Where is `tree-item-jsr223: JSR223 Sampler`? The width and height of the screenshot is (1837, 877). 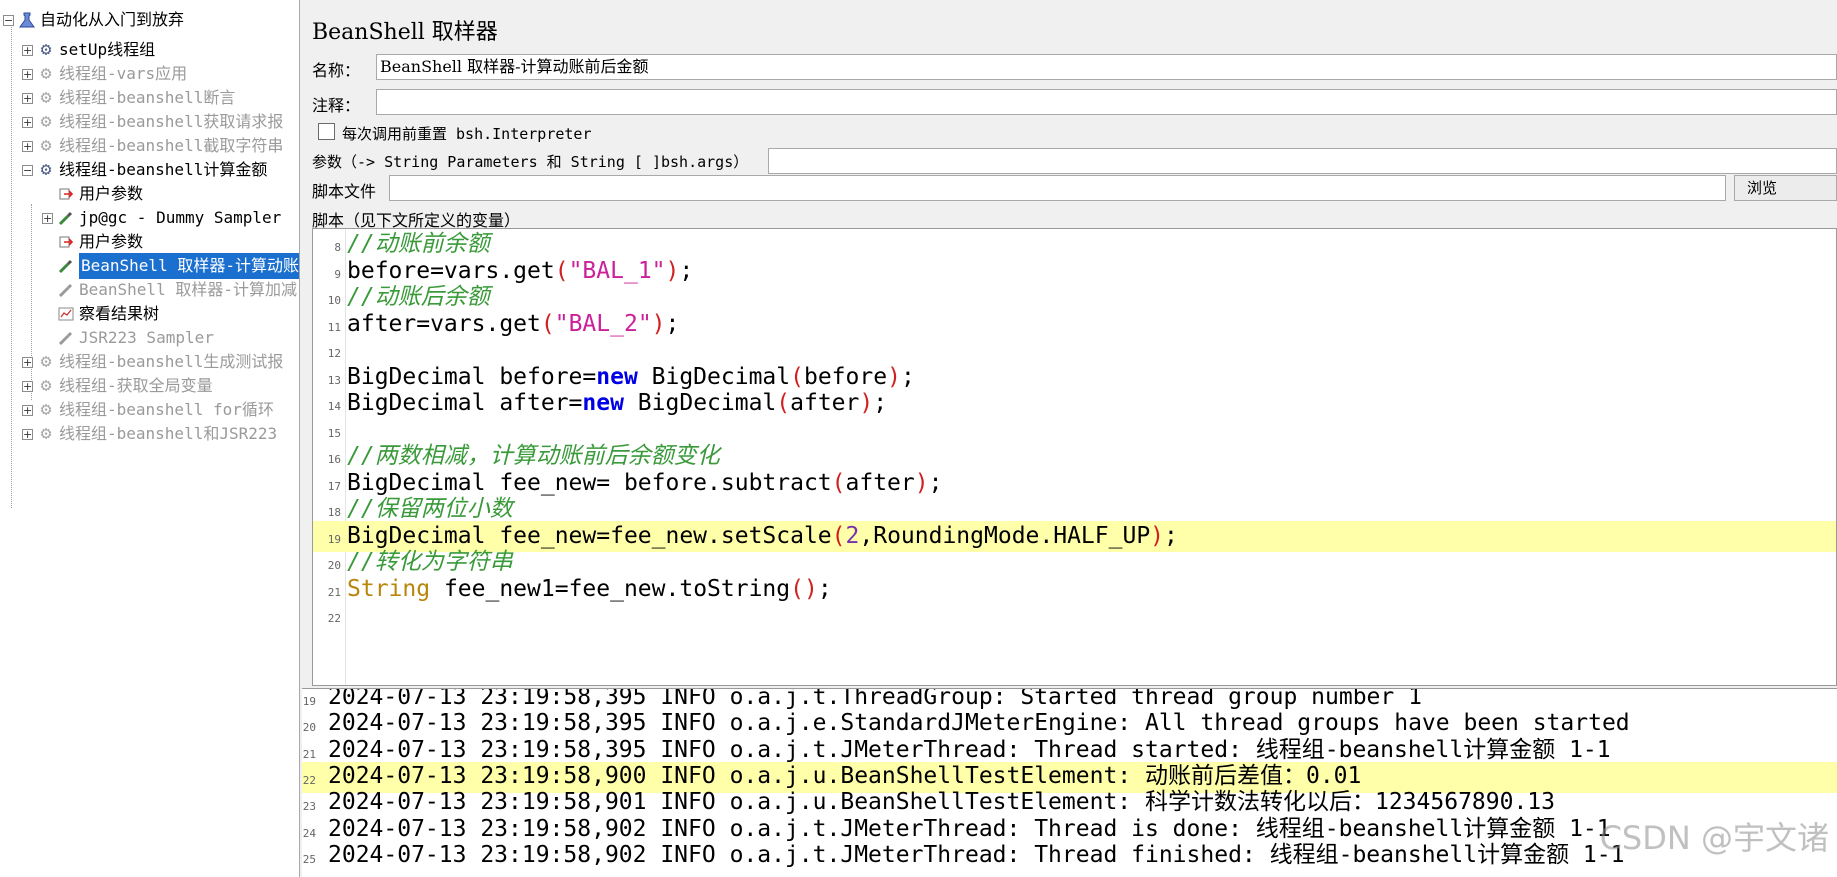
tree-item-jsr223: JSR223 Sampler is located at coordinates (128, 338).